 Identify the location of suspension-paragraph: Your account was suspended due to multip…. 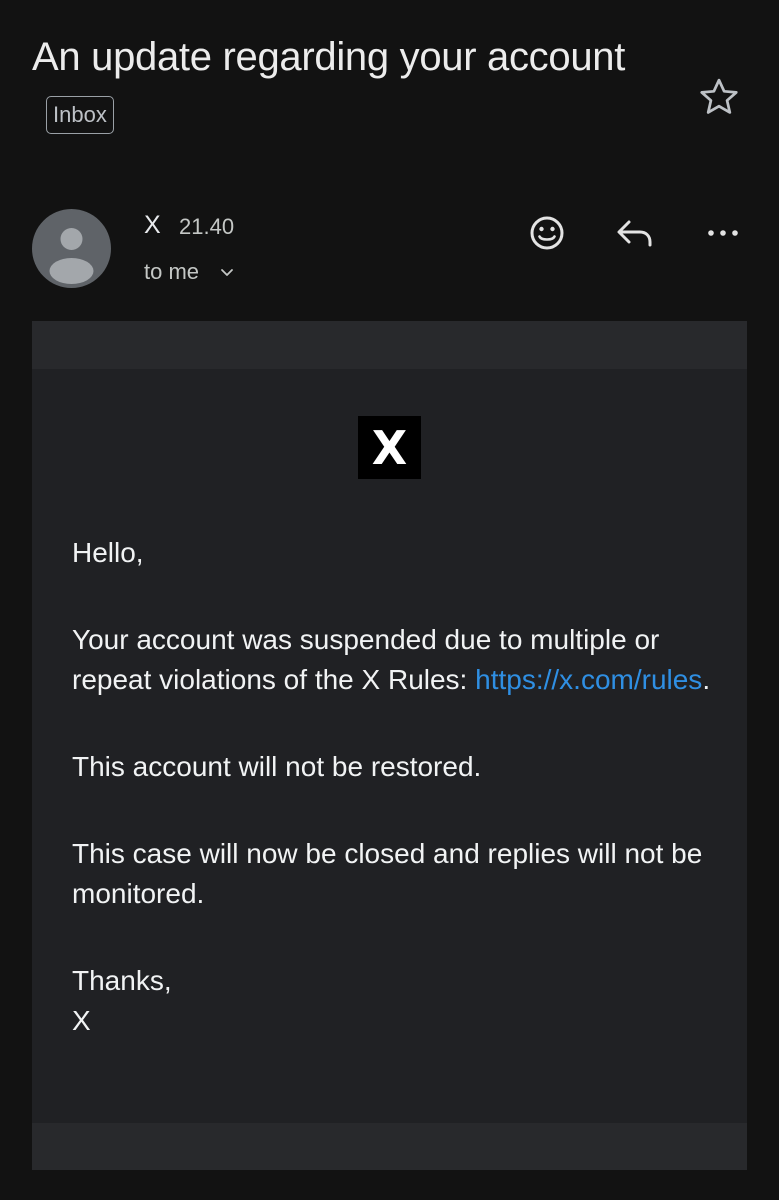
(392, 660).